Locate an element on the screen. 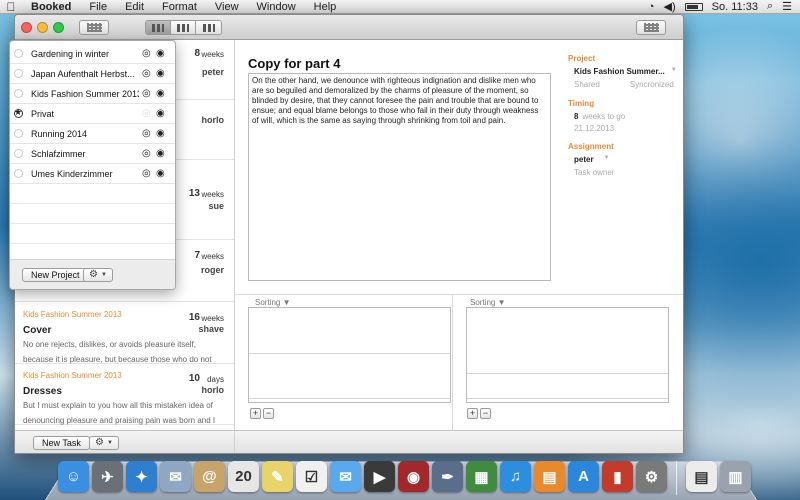 This screenshot has height=500, width=800. task-actions-button: ⚙ ▼ is located at coordinates (104, 443).